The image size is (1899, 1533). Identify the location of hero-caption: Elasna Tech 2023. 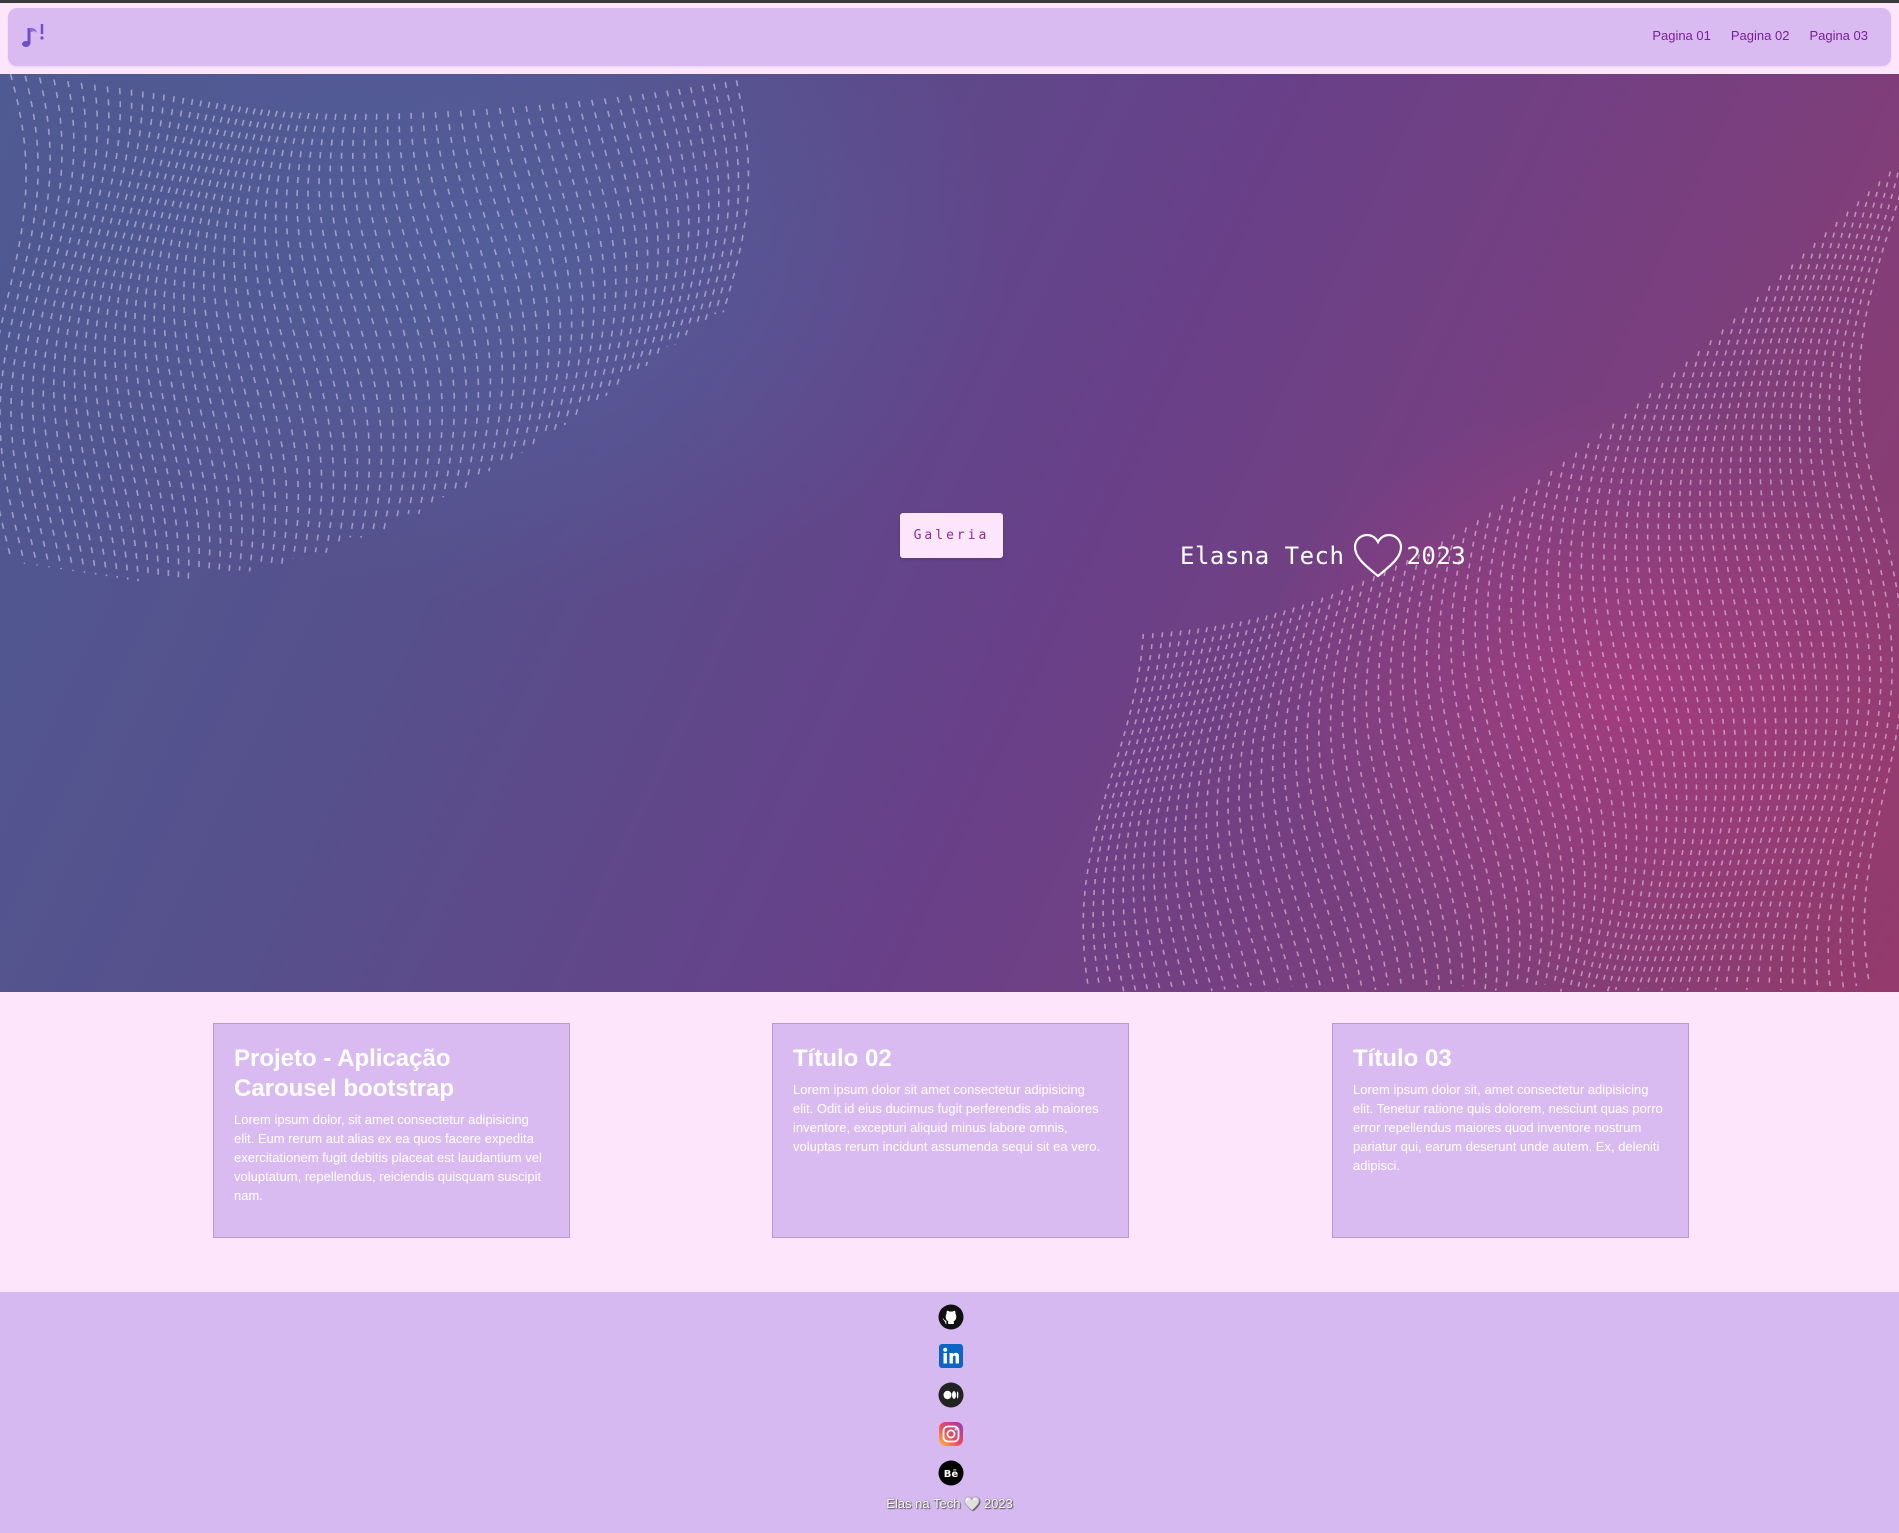
(1323, 556).